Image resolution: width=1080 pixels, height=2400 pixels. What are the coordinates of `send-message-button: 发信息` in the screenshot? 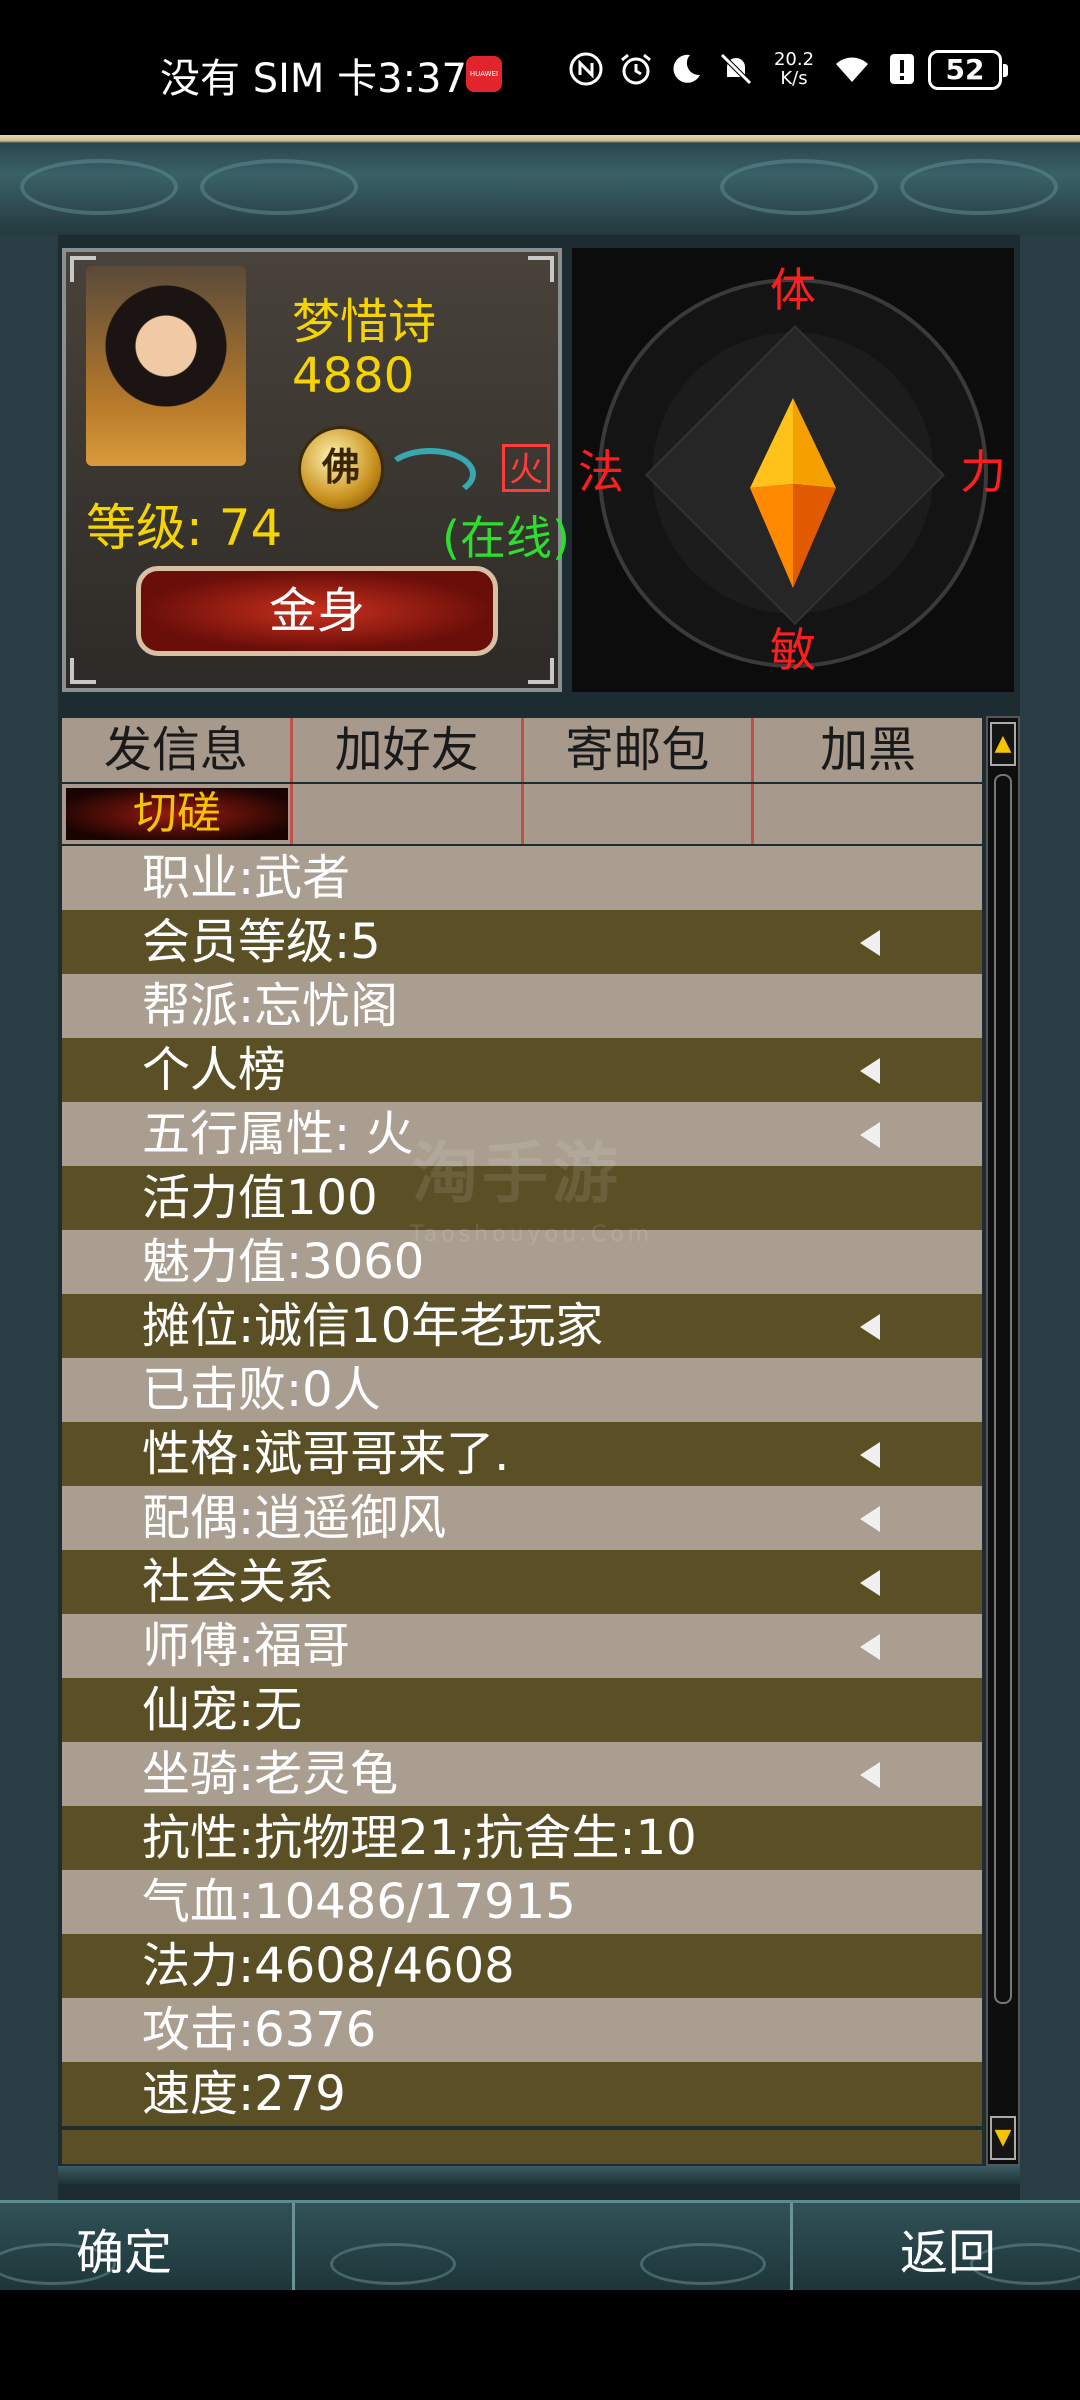 It's located at (177, 750).